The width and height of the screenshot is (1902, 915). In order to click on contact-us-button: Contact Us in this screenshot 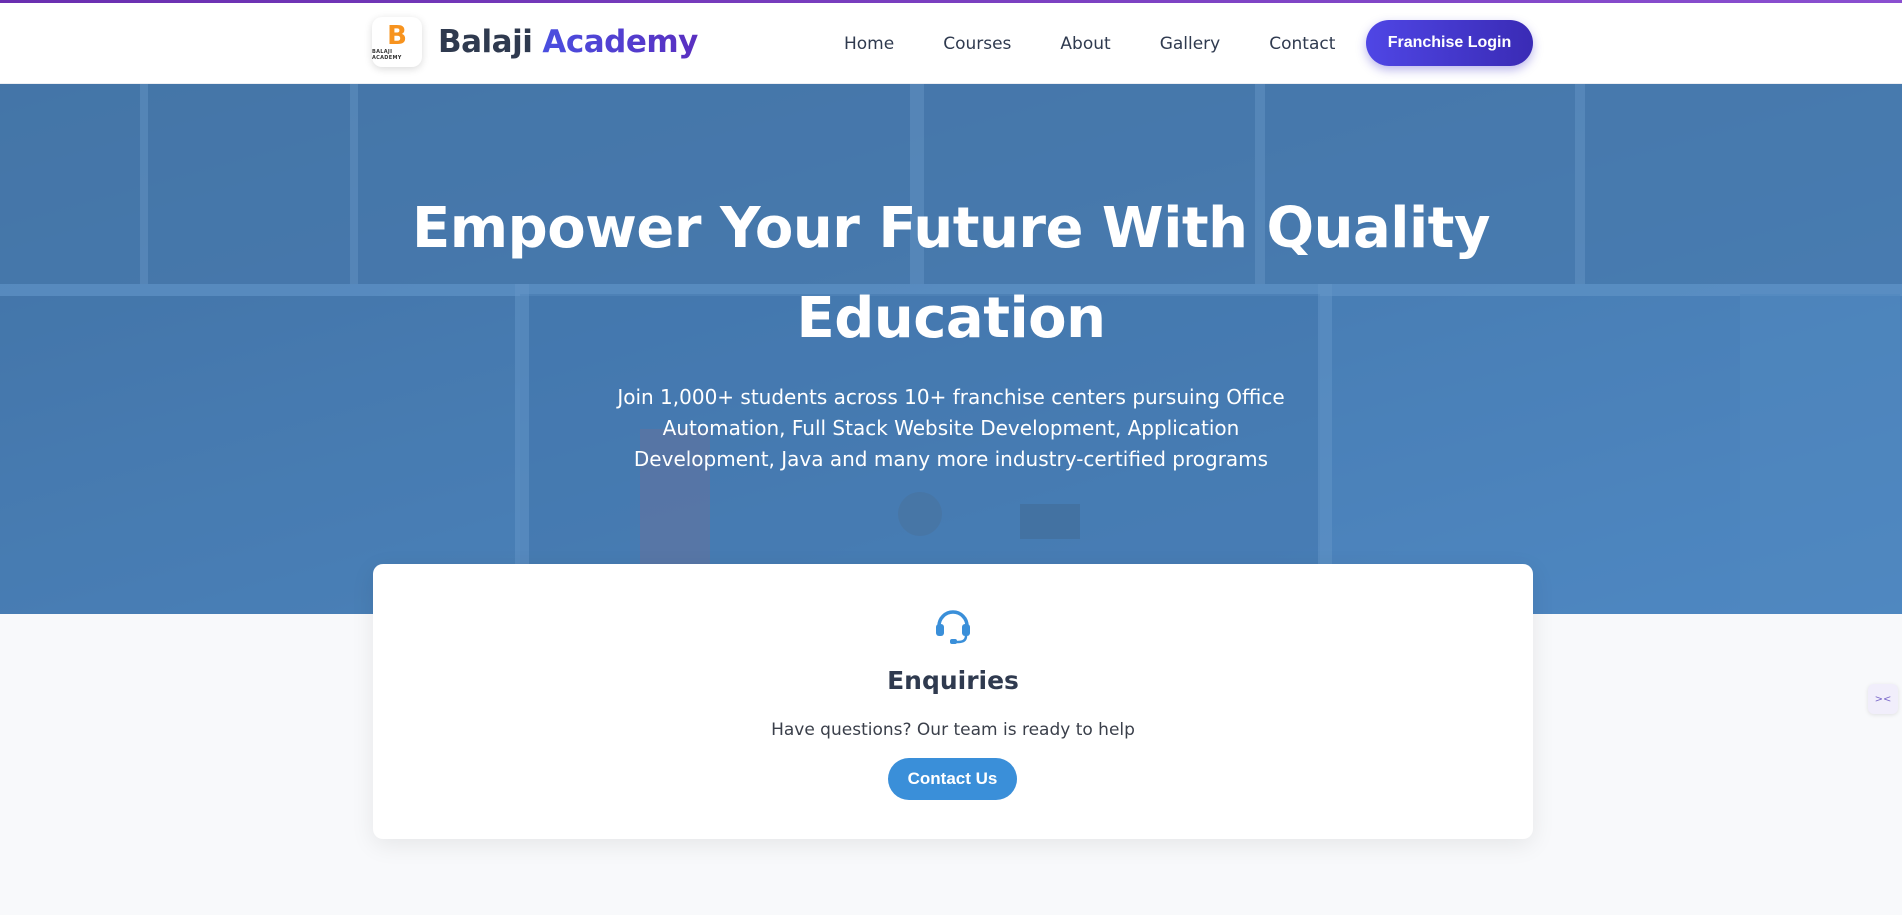, I will do `click(952, 779)`.